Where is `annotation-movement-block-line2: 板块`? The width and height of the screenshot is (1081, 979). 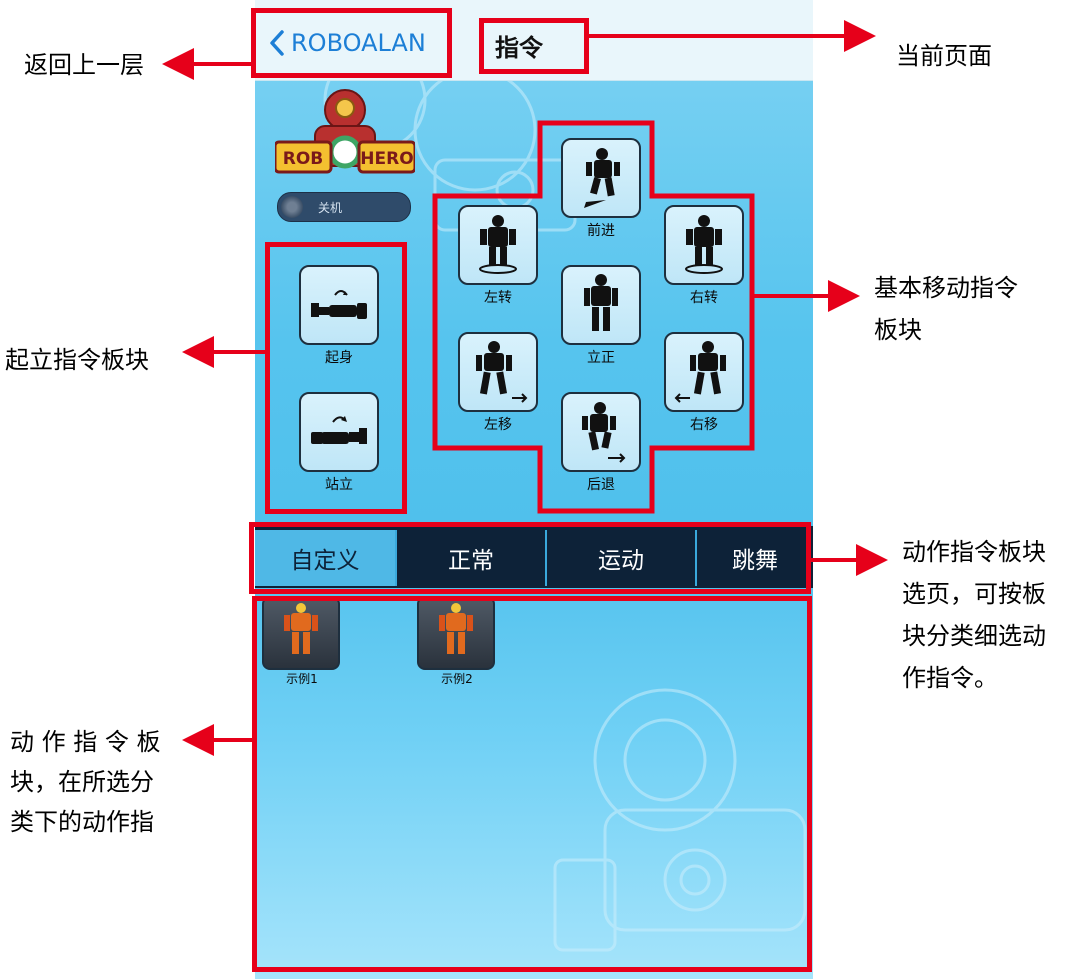
annotation-movement-block-line2: 板块 is located at coordinates (898, 330).